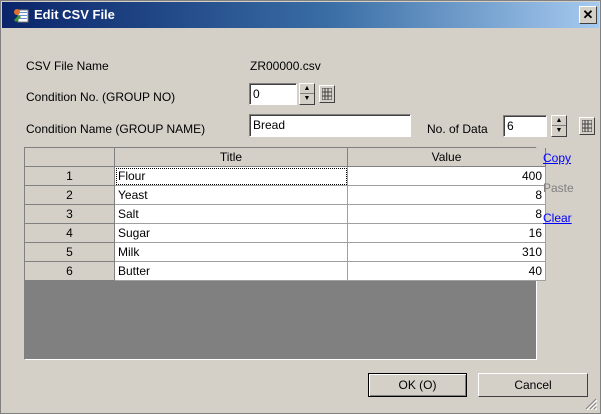 This screenshot has height=414, width=601. What do you see at coordinates (285, 66) in the screenshot?
I see `csv-file-name-value: ZR00000.csv` at bounding box center [285, 66].